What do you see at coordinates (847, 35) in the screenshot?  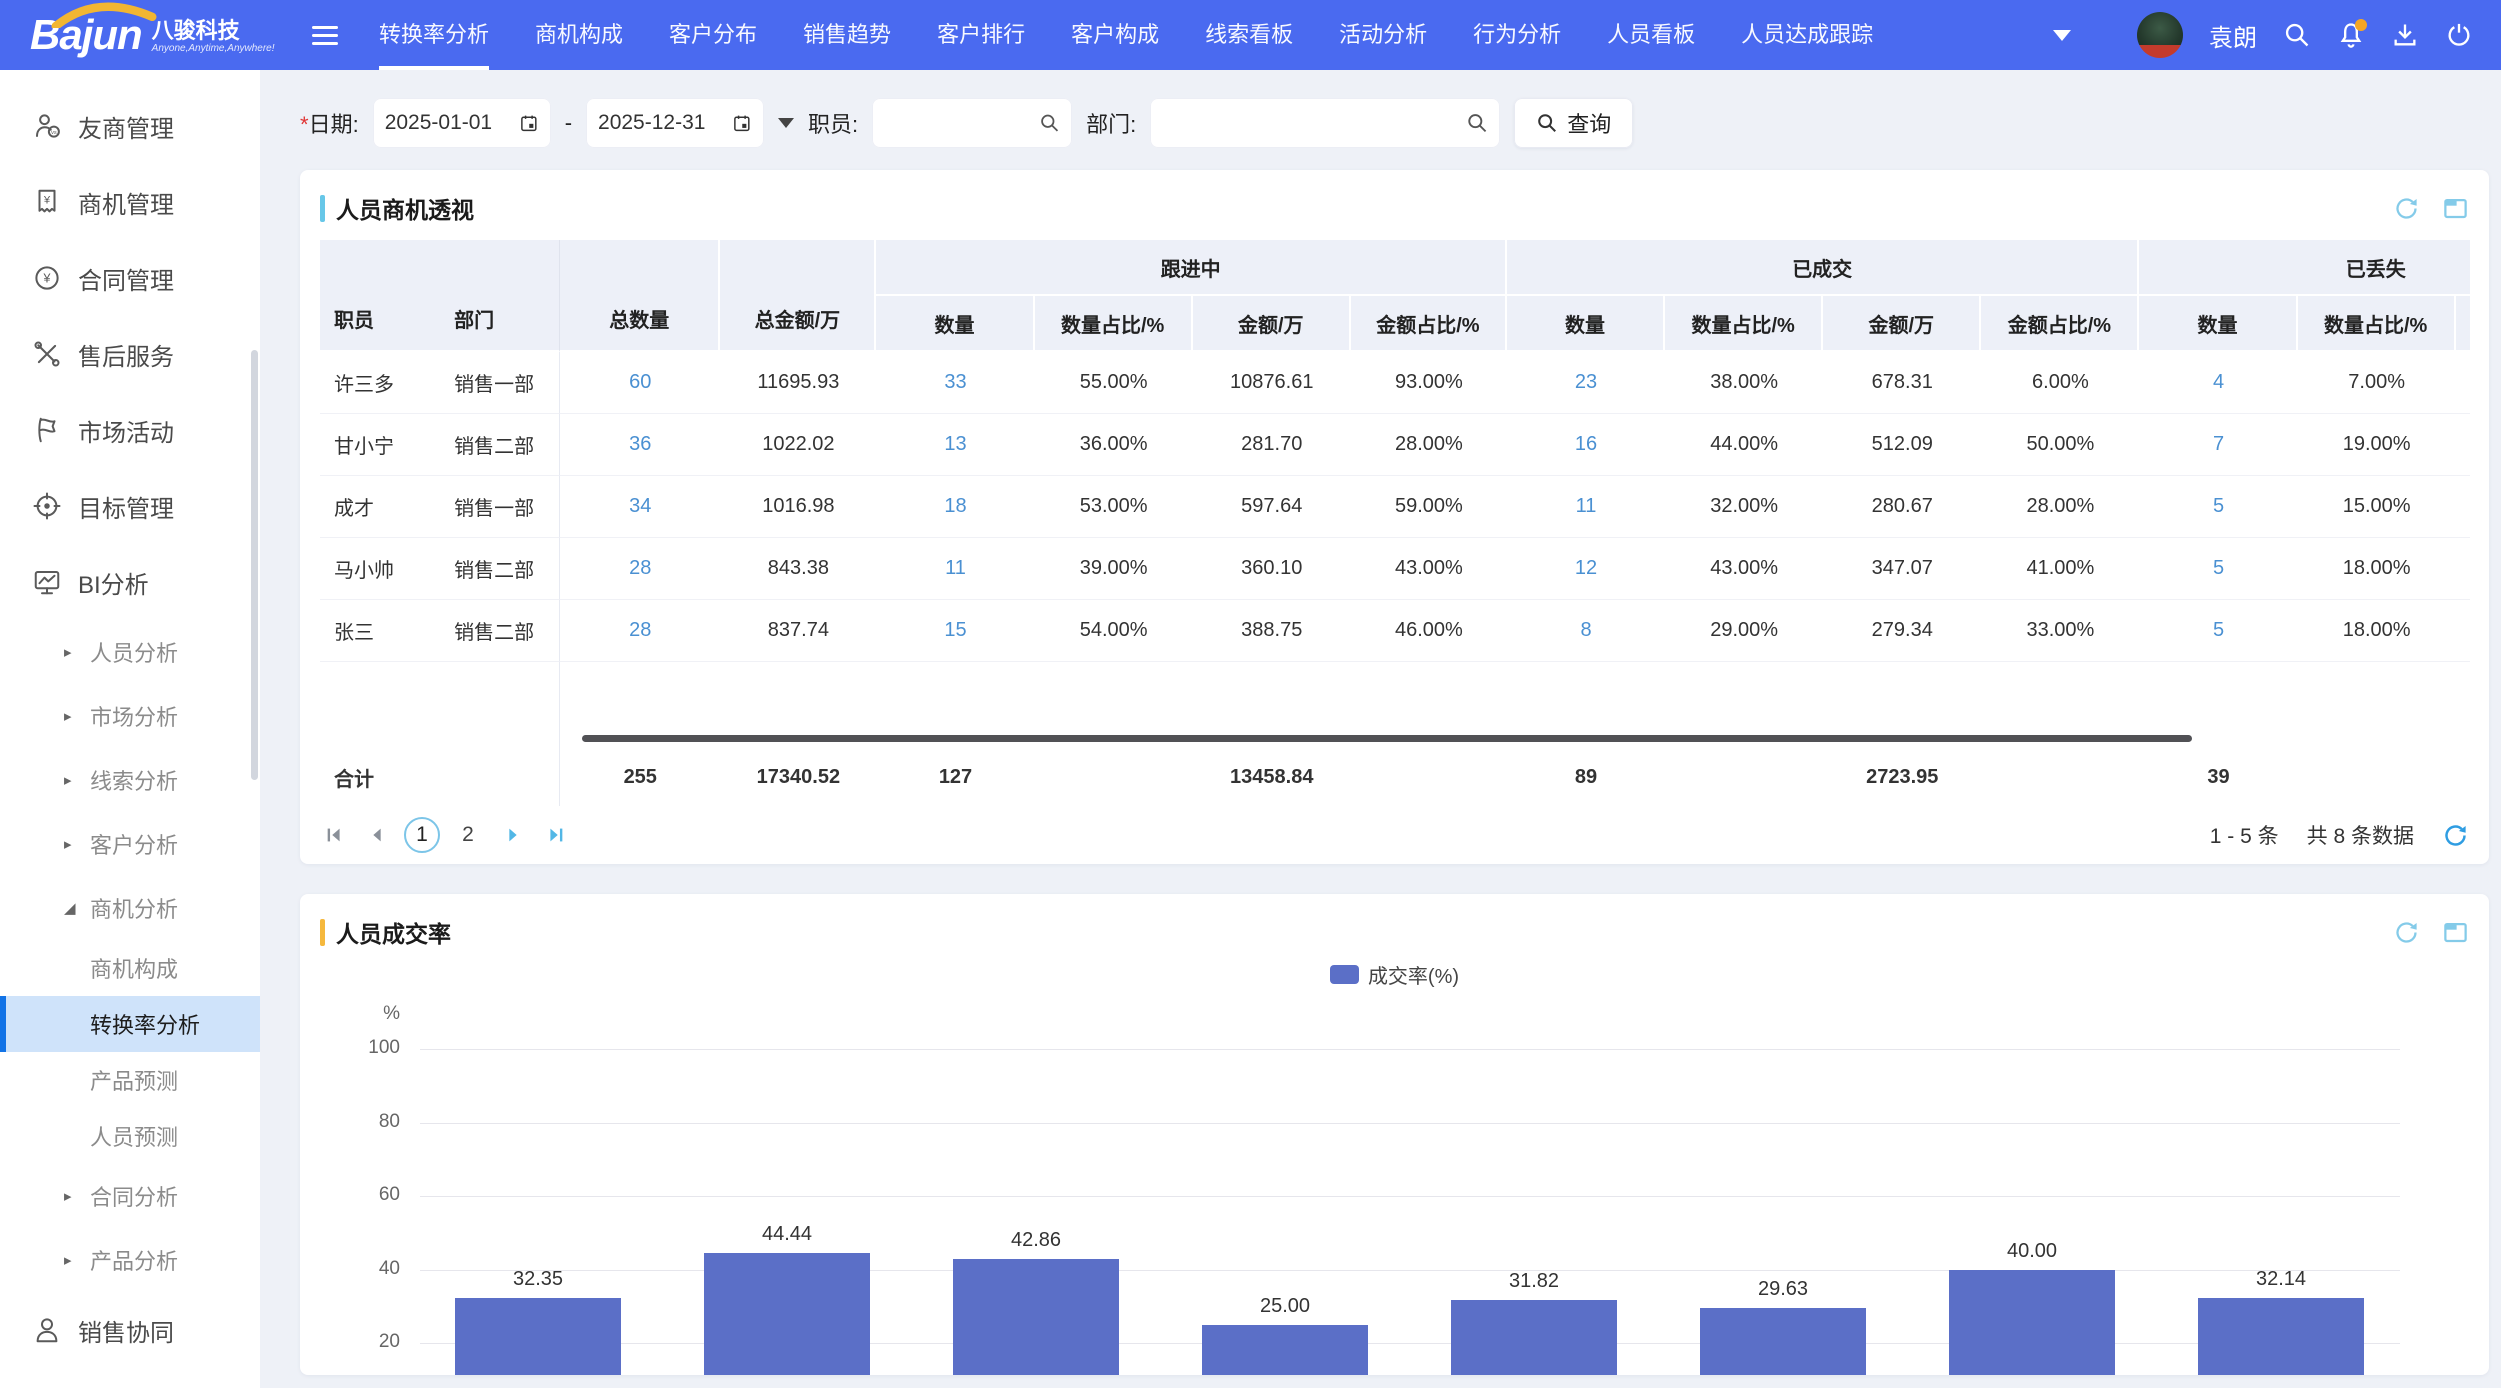 I see `nav-tab-销售趋势: 销售趋势` at bounding box center [847, 35].